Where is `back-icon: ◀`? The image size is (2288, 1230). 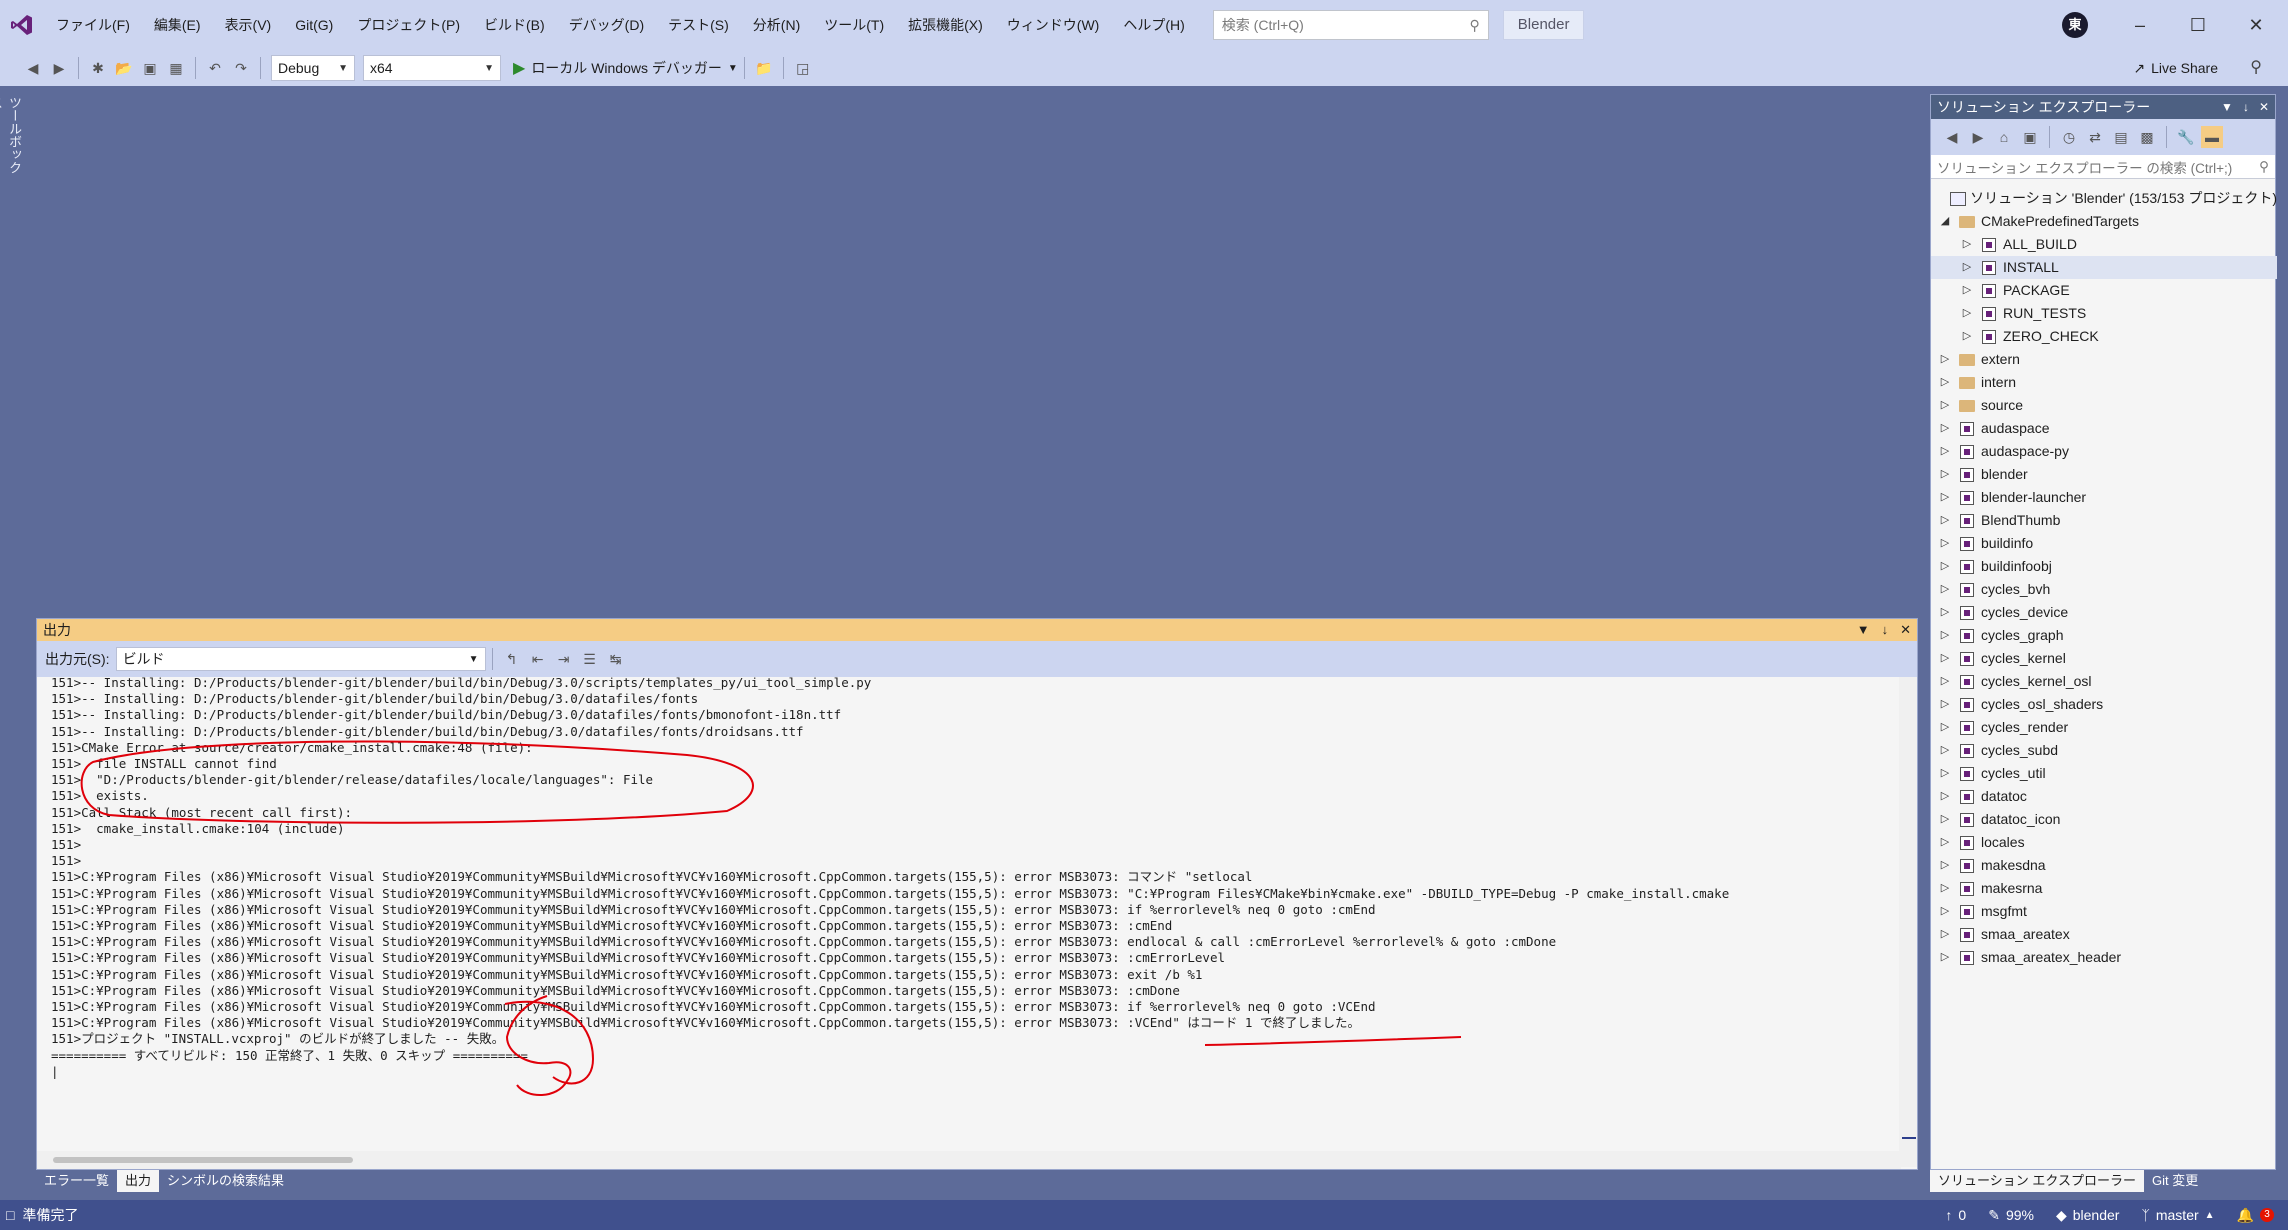 back-icon: ◀ is located at coordinates (1952, 137).